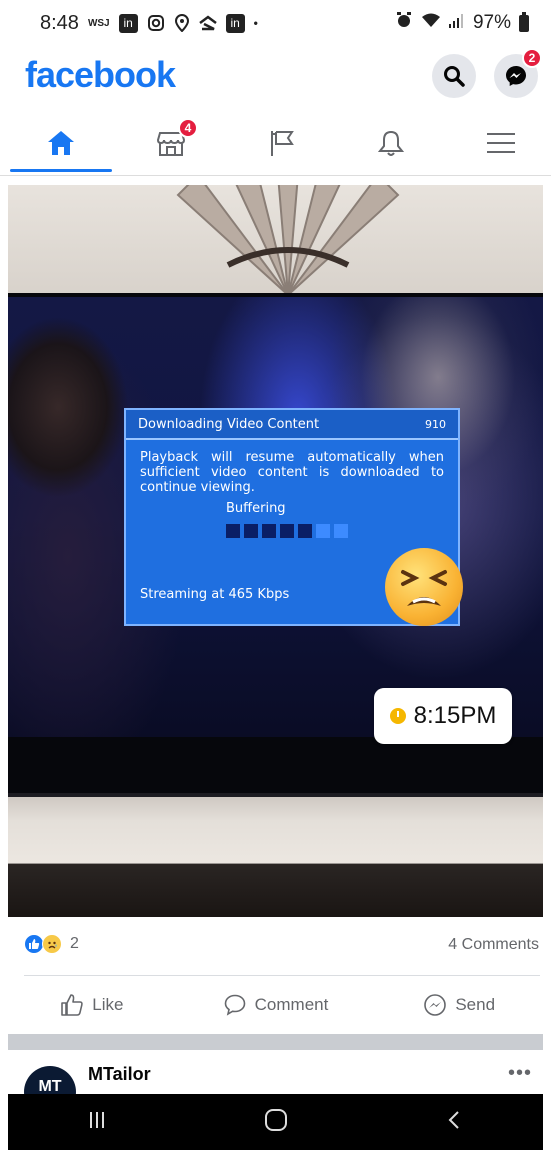  What do you see at coordinates (282, 975) in the screenshot?
I see `actions-divider` at bounding box center [282, 975].